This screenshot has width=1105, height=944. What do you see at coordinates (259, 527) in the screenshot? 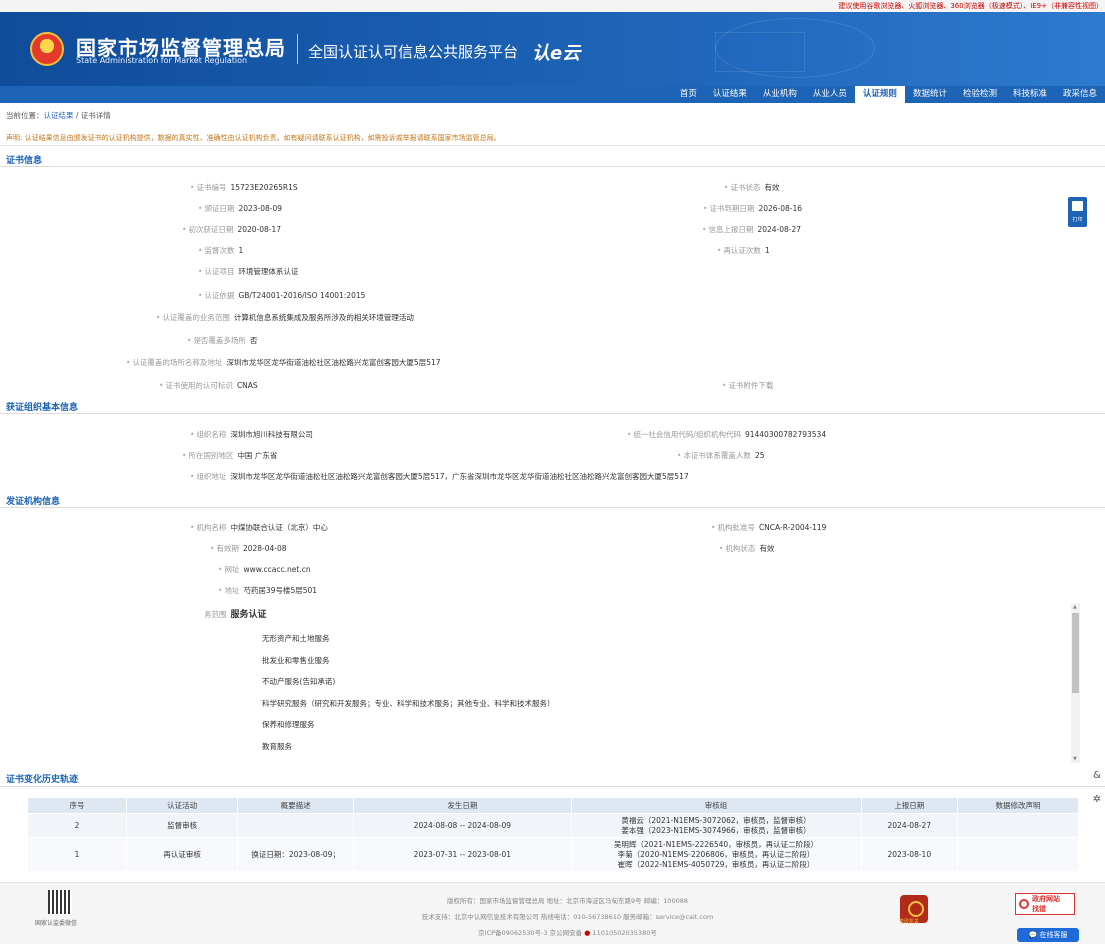
I see `issuer-name-field: • 机构名称 中煤协联合认证（北京）中心` at bounding box center [259, 527].